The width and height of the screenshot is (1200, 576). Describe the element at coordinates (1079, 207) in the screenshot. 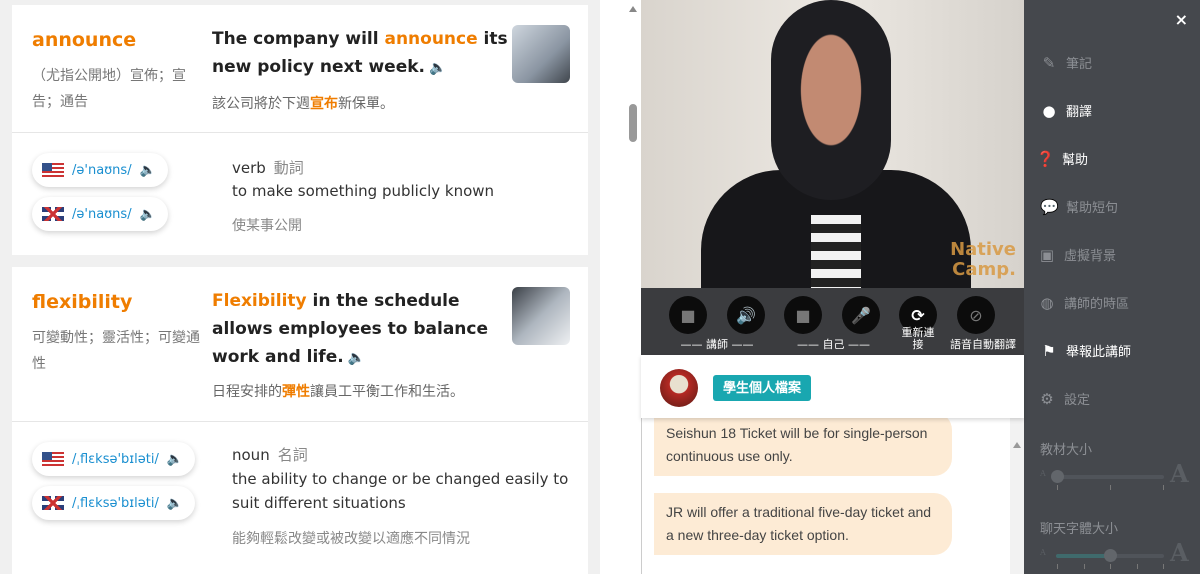

I see `sidebar-item-help-phrases: 💬 幫助短句` at that location.